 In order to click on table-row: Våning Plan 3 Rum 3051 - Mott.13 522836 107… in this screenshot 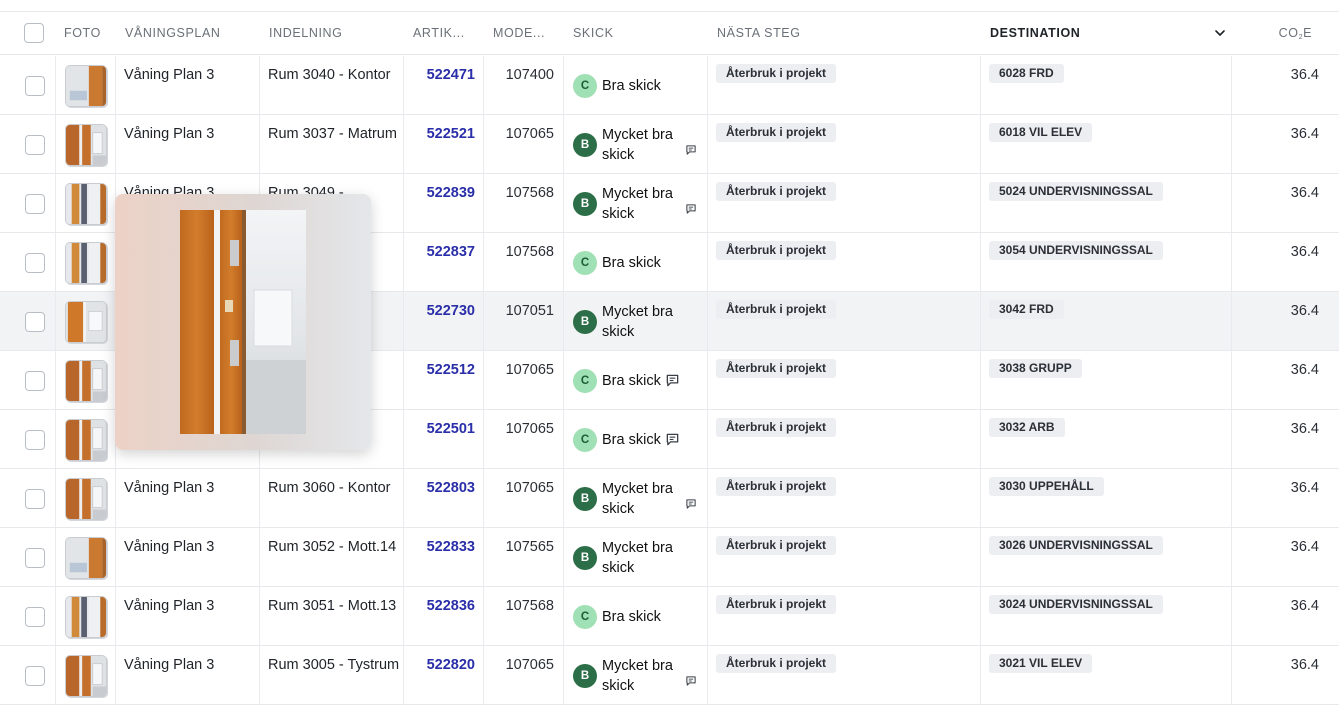, I will do `click(669, 616)`.